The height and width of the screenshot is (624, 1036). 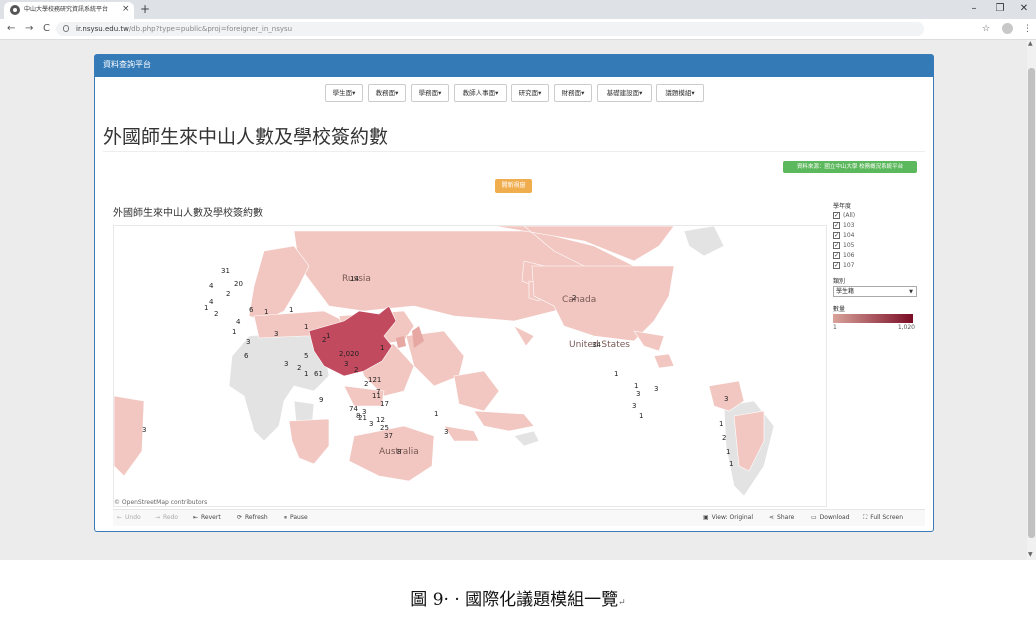 I want to click on share-button: ⋖ Share, so click(x=781, y=518).